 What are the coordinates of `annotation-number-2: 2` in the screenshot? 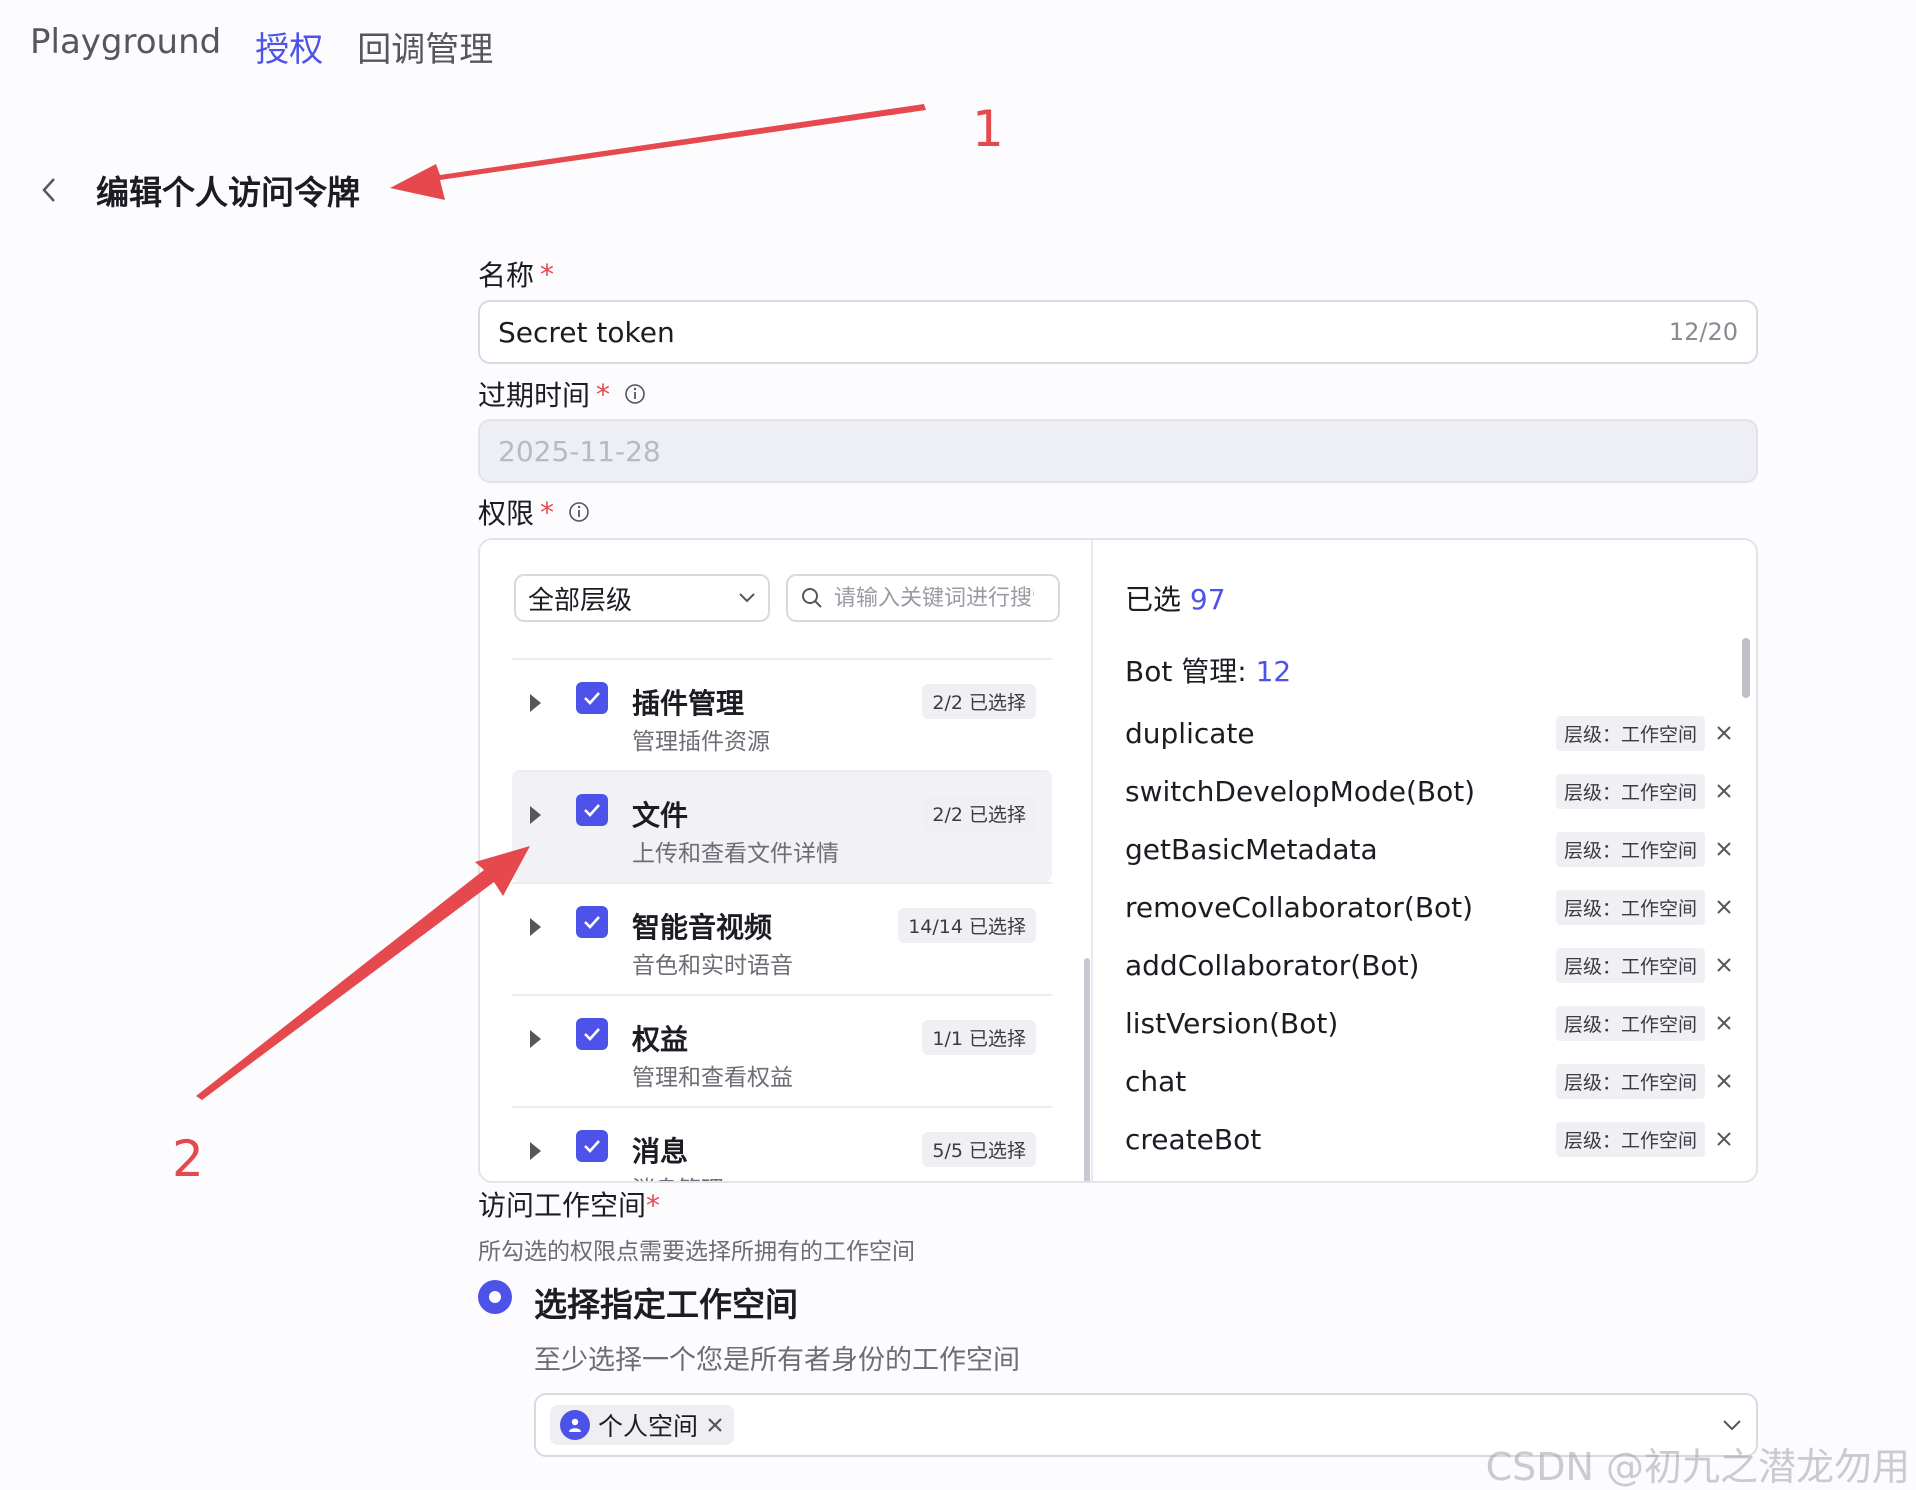 It's located at (188, 1159).